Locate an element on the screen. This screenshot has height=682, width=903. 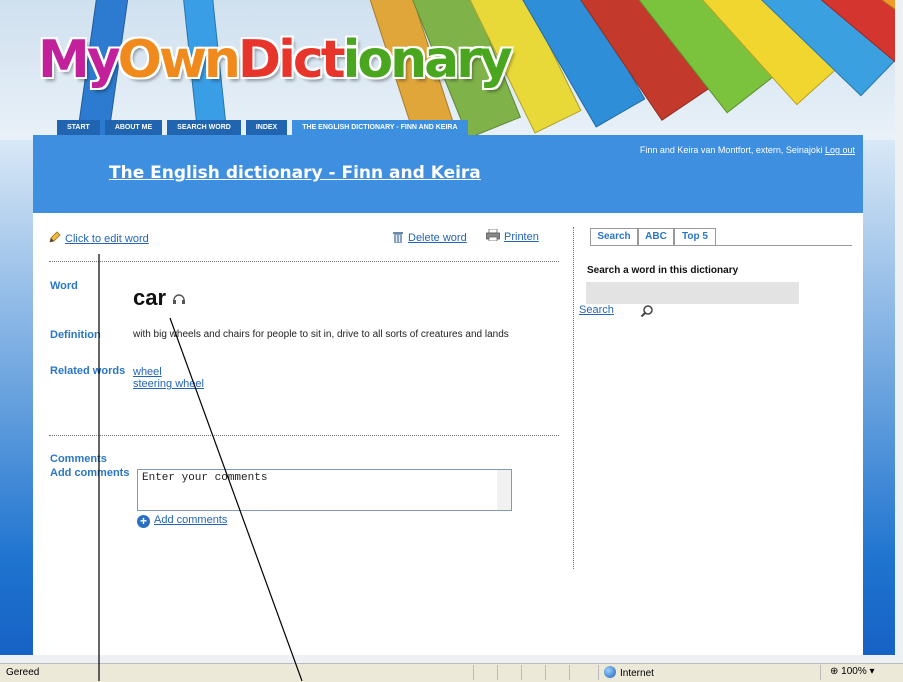
add-comments-label: Add comments is located at coordinates (90, 473).